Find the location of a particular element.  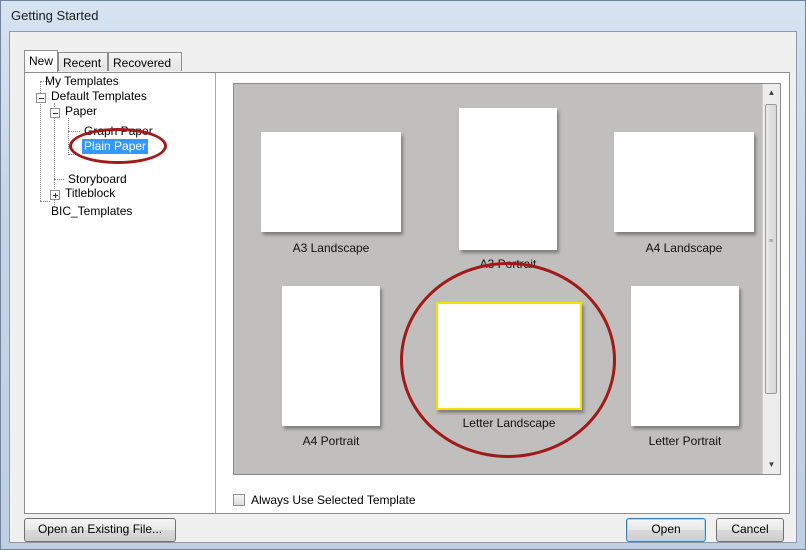

tree-item-my-templates: My Templates is located at coordinates (82, 81).